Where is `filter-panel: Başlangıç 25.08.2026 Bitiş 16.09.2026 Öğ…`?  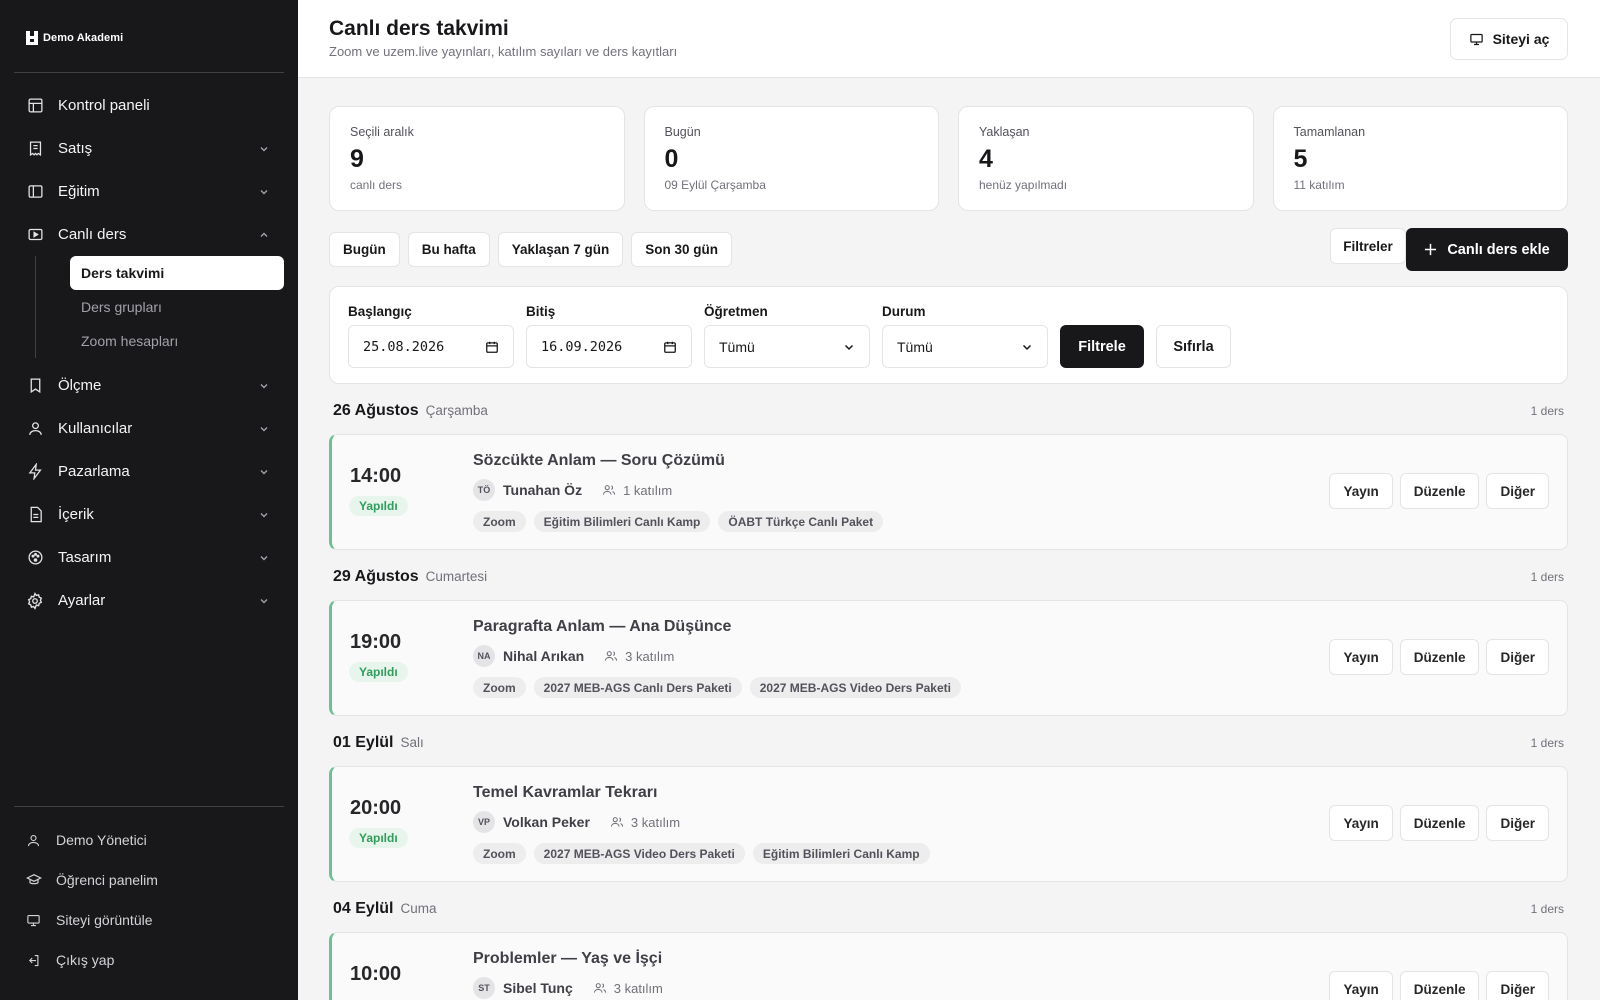
filter-panel: Başlangıç 25.08.2026 Bitiş 16.09.2026 Öğ… is located at coordinates (948, 335).